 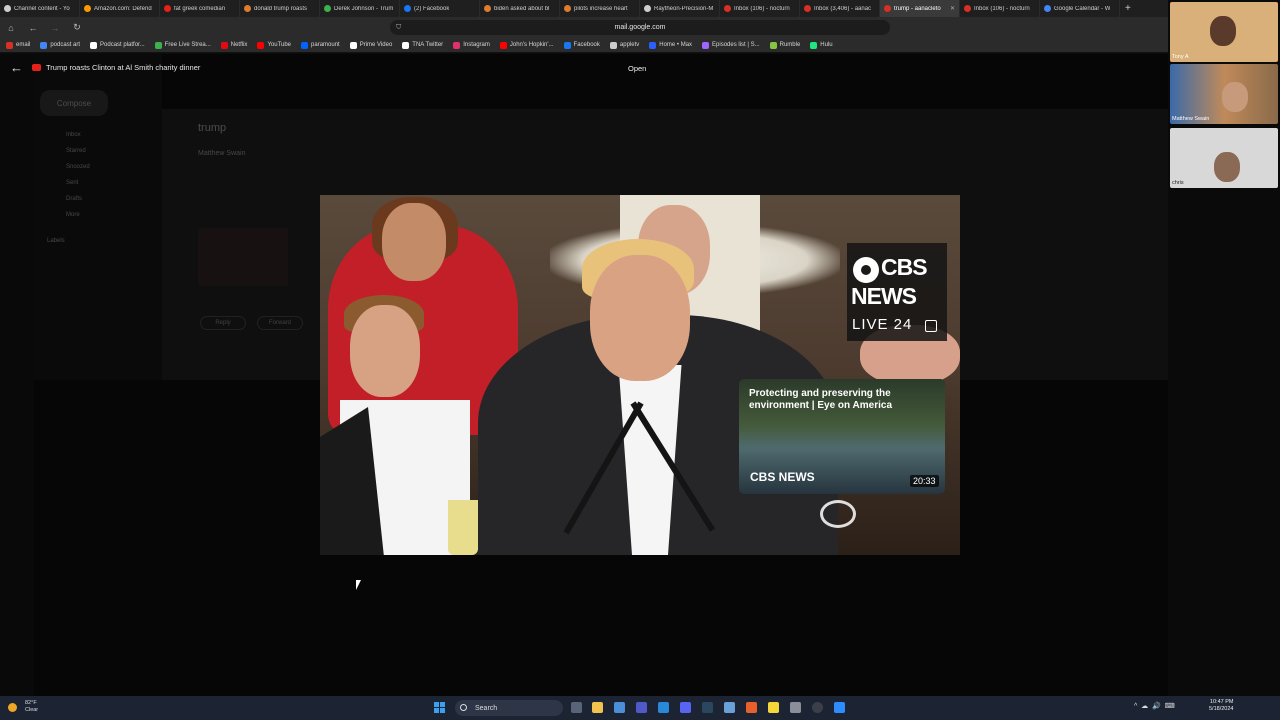 I want to click on settings-icon, so click(x=795, y=707).